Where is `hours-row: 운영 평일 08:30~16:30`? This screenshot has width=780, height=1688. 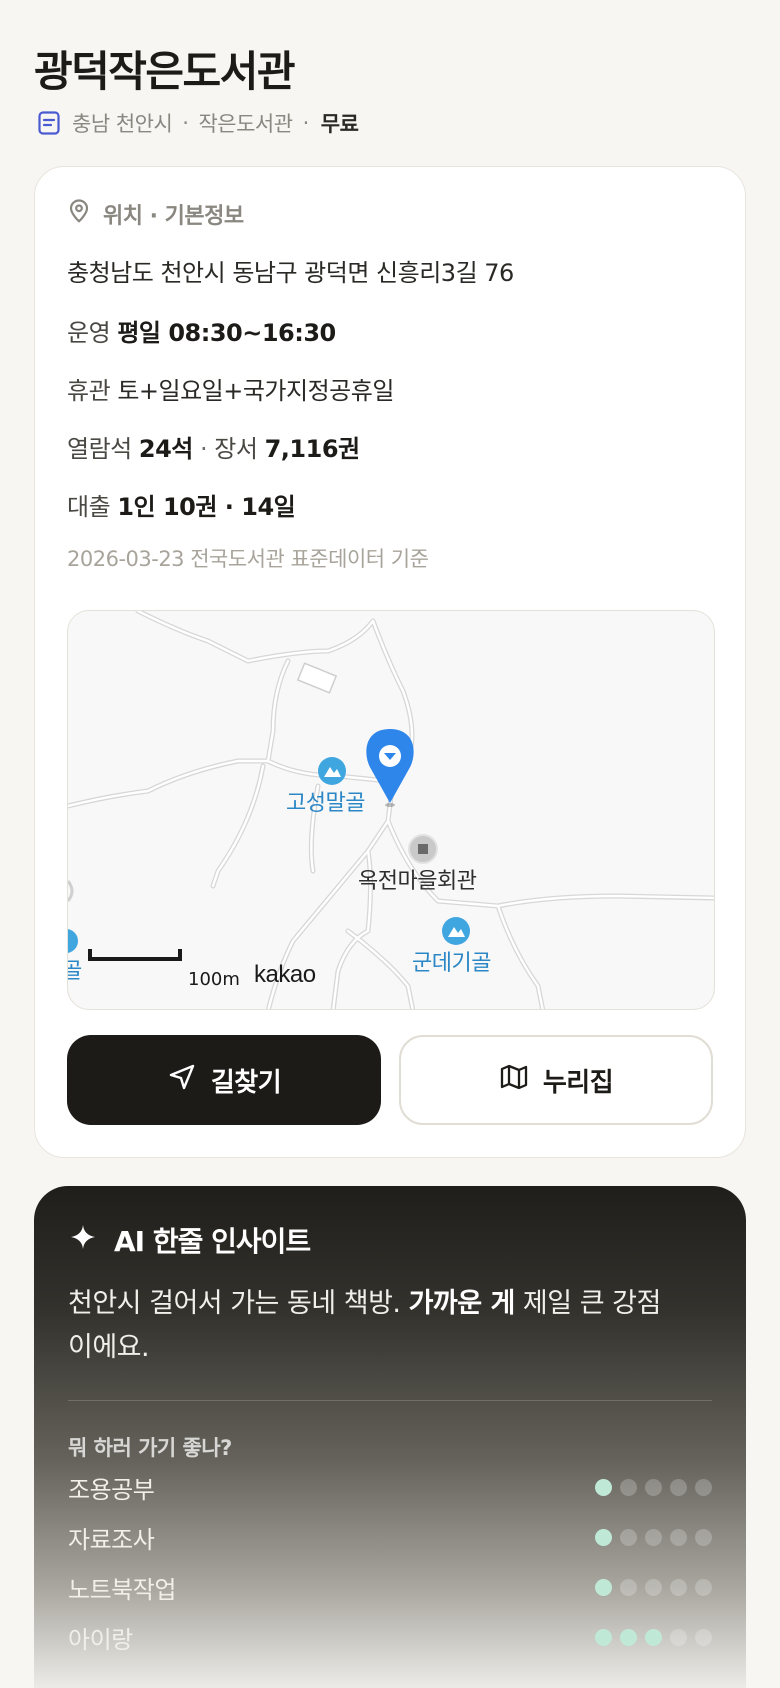 hours-row: 운영 평일 08:30~16:30 is located at coordinates (201, 330).